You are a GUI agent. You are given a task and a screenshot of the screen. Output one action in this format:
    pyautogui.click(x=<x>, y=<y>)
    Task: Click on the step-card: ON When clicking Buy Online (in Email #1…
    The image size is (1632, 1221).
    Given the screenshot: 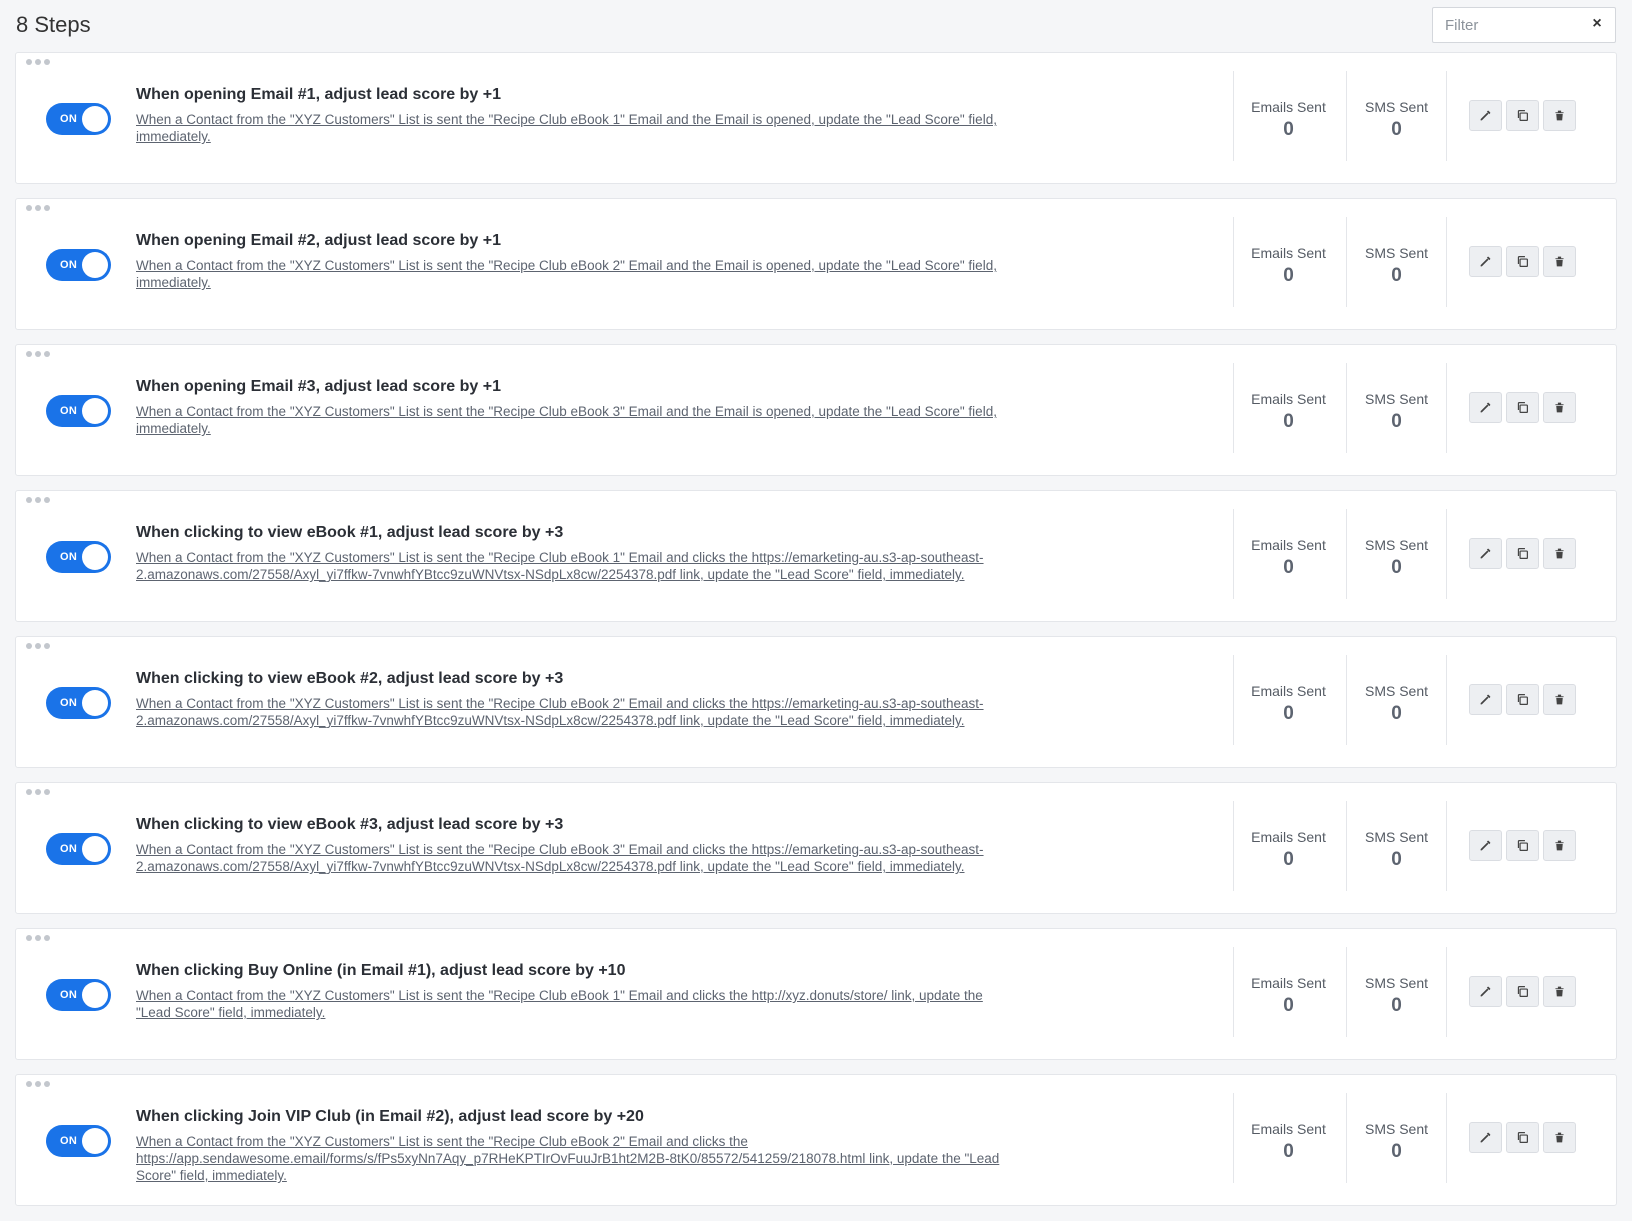 What is the action you would take?
    pyautogui.click(x=816, y=994)
    